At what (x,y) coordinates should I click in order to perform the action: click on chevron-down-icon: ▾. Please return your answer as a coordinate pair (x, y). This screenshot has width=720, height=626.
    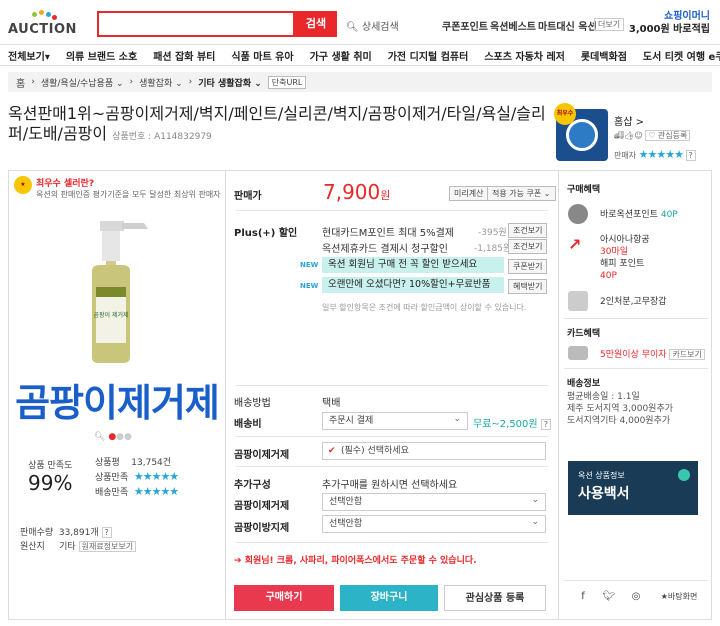
    Looking at the image, I should click on (47, 57).